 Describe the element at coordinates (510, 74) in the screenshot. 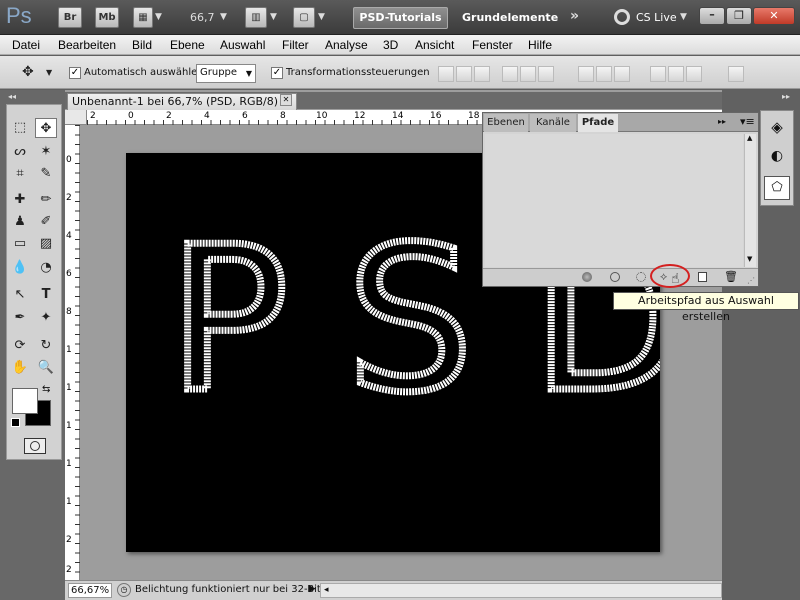

I see `align-left-icon` at that location.